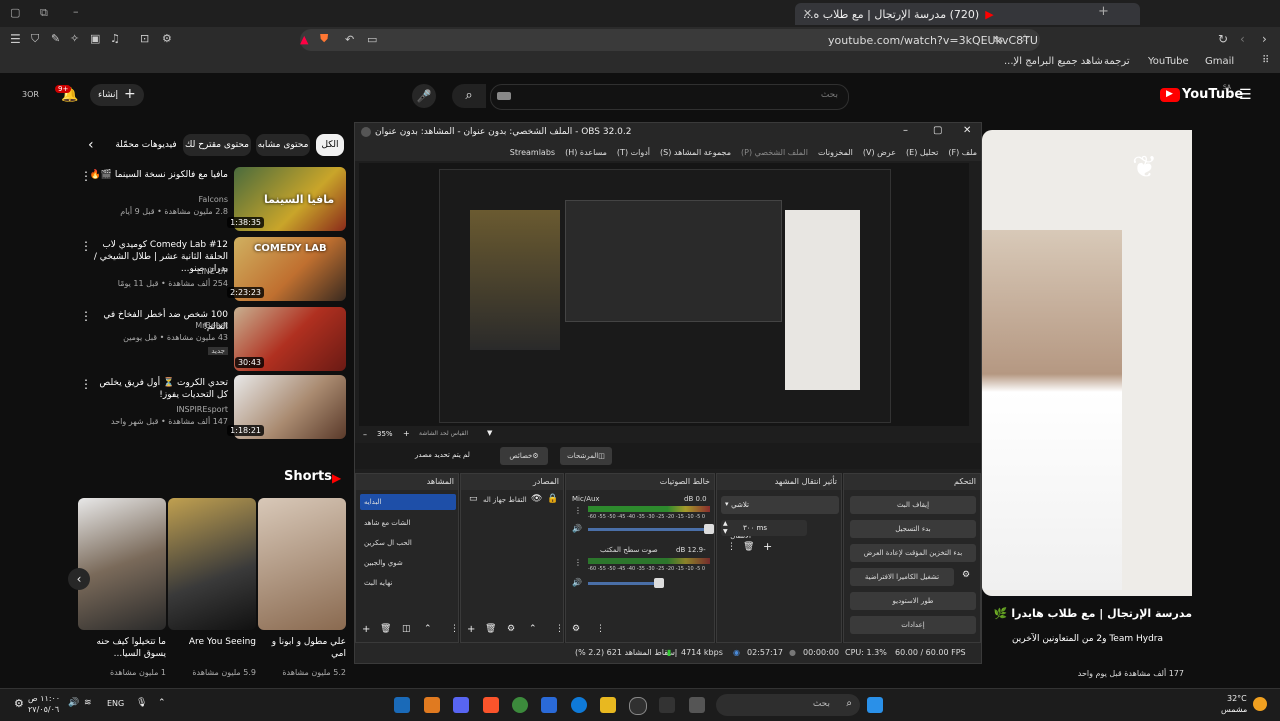 The height and width of the screenshot is (721, 1280). What do you see at coordinates (1025, 38) in the screenshot?
I see `bookmark-star-icon: ☆` at bounding box center [1025, 38].